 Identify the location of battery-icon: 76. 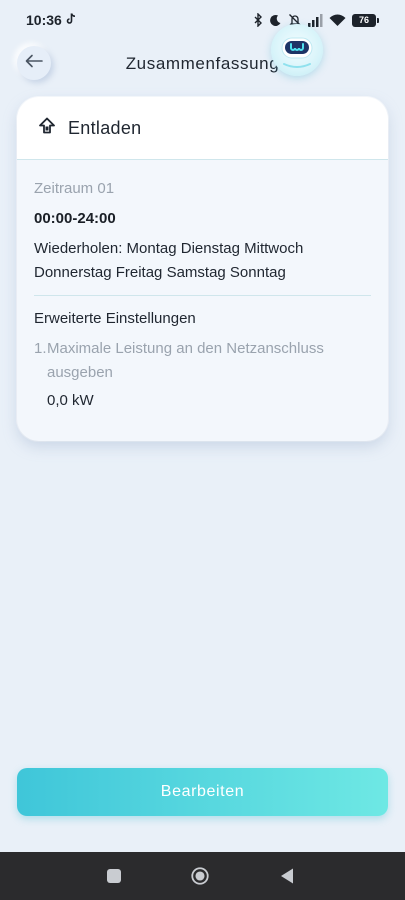
(365, 20).